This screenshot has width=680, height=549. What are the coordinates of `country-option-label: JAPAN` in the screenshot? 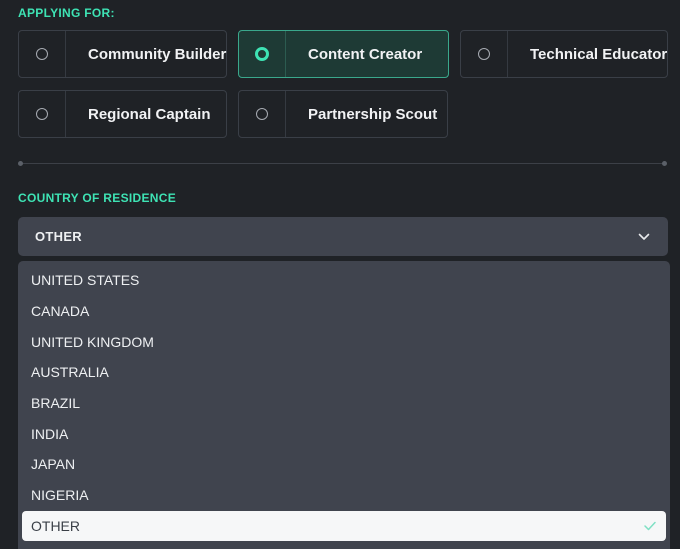 It's located at (53, 464).